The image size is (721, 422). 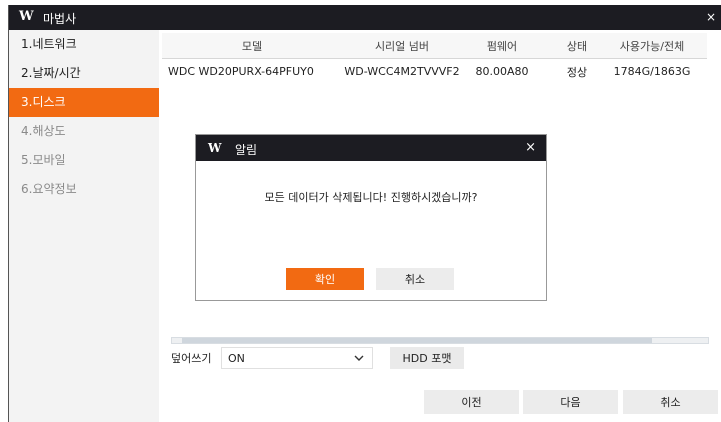 I want to click on app-logo: W, so click(x=26, y=16).